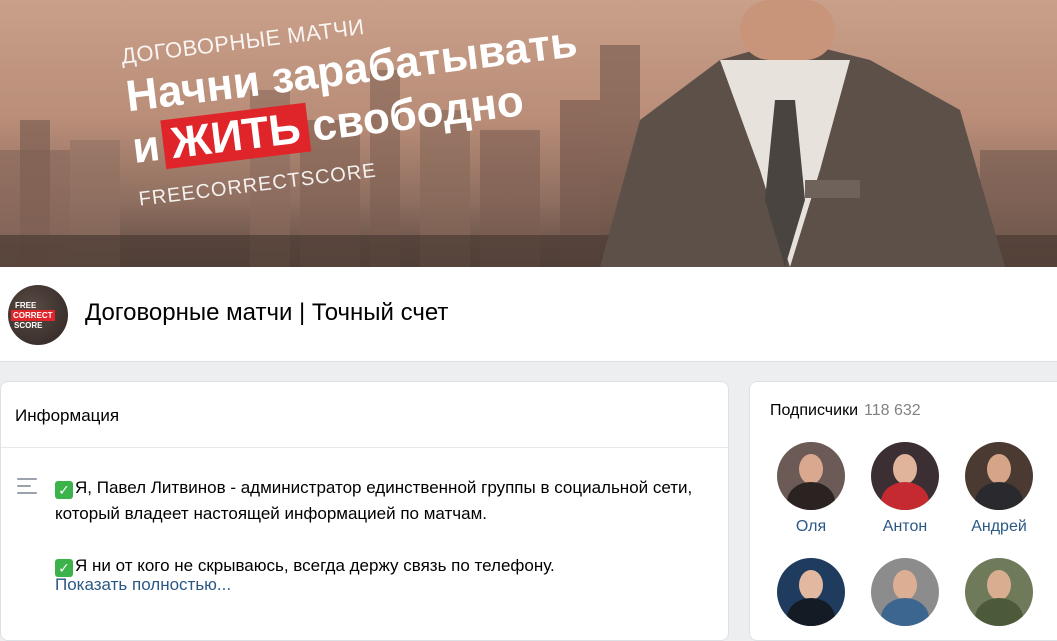 The height and width of the screenshot is (641, 1057). Describe the element at coordinates (905, 526) in the screenshot. I see `subscriber-name: Антон` at that location.